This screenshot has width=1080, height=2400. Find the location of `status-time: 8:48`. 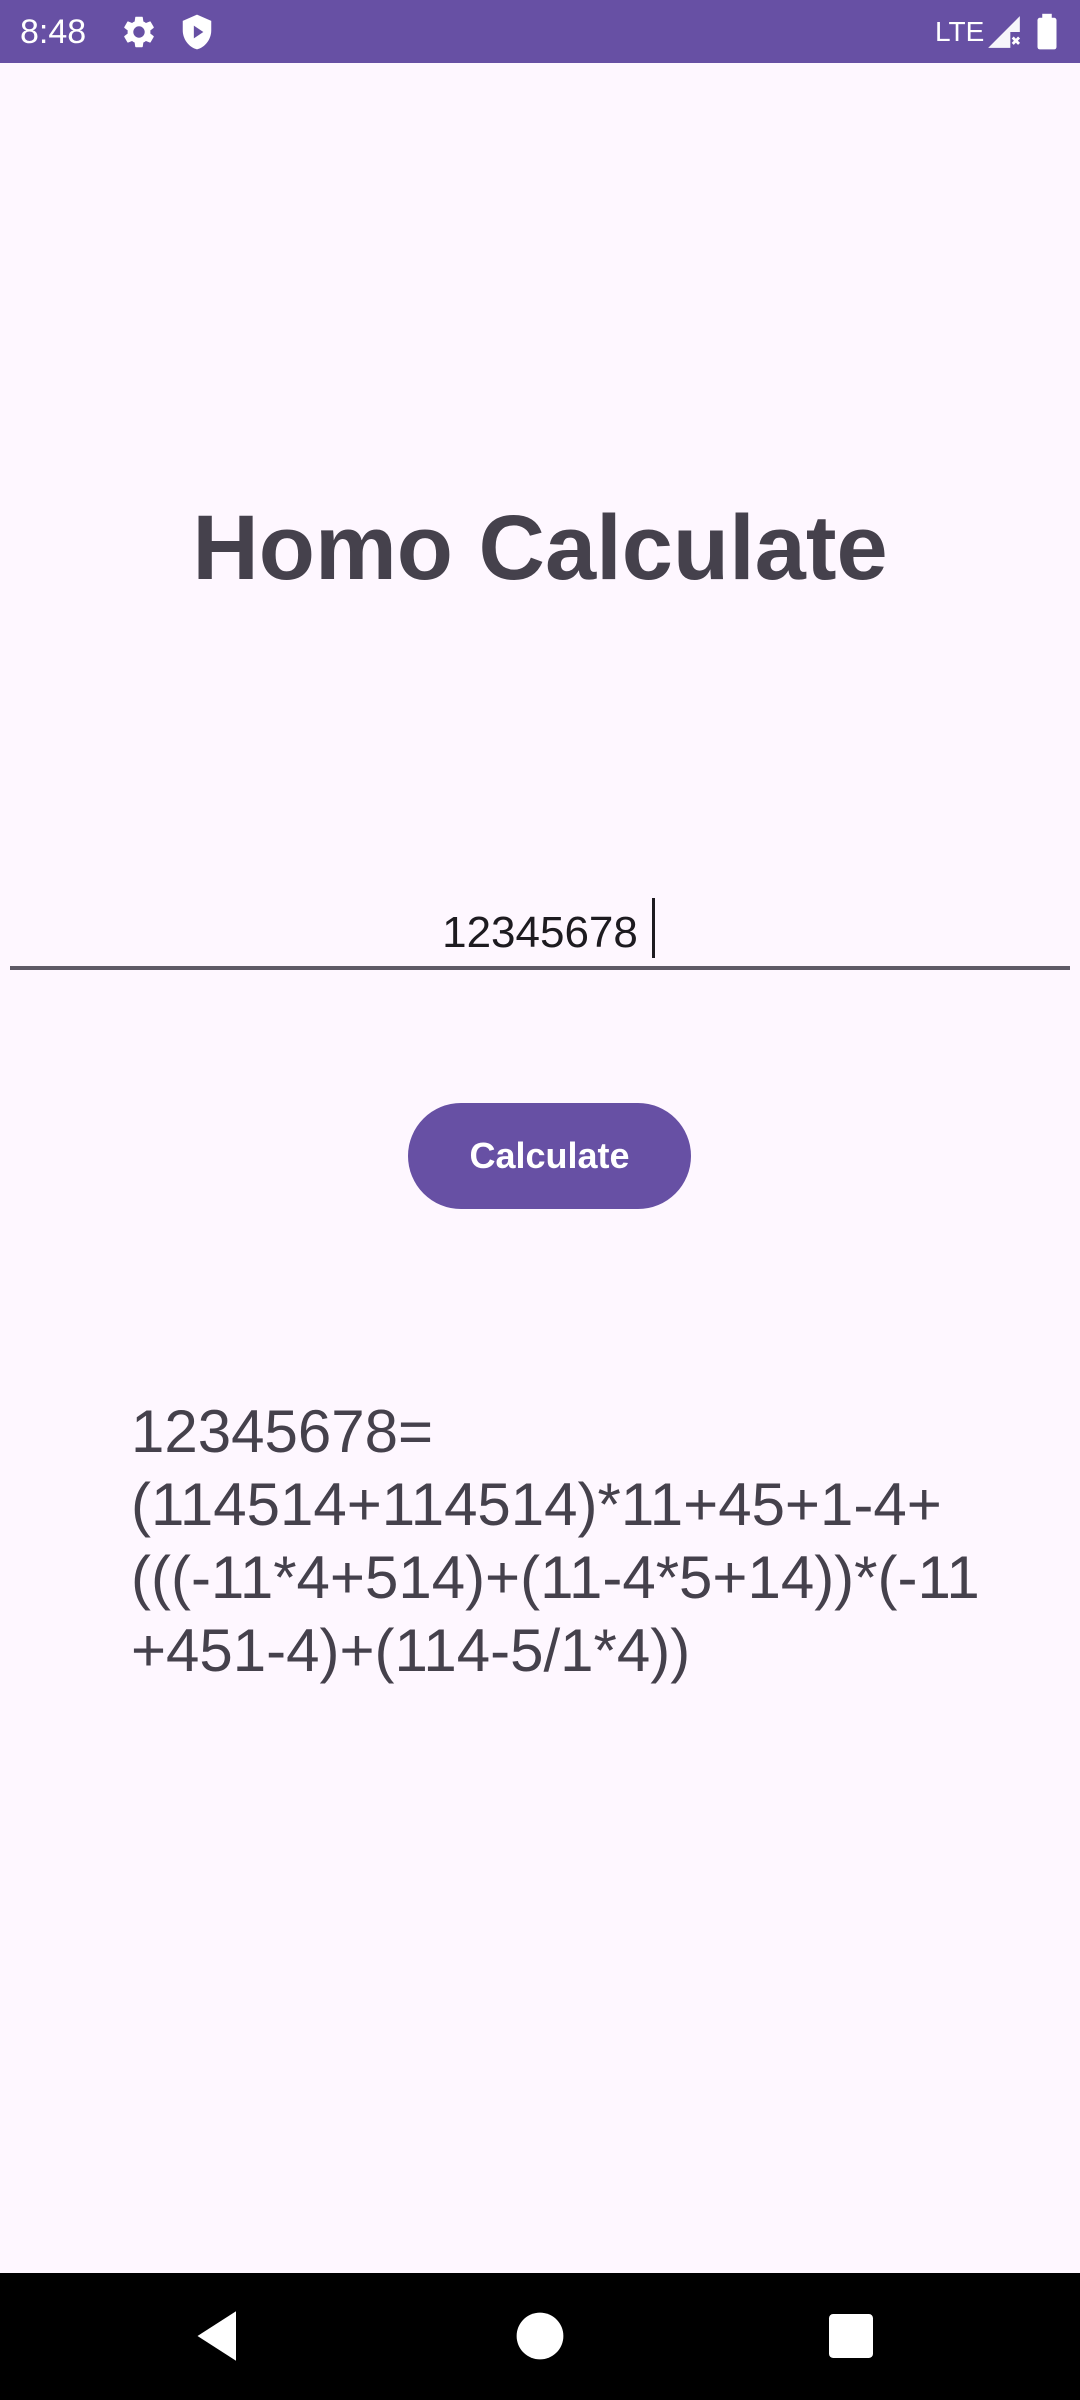

status-time: 8:48 is located at coordinates (53, 32).